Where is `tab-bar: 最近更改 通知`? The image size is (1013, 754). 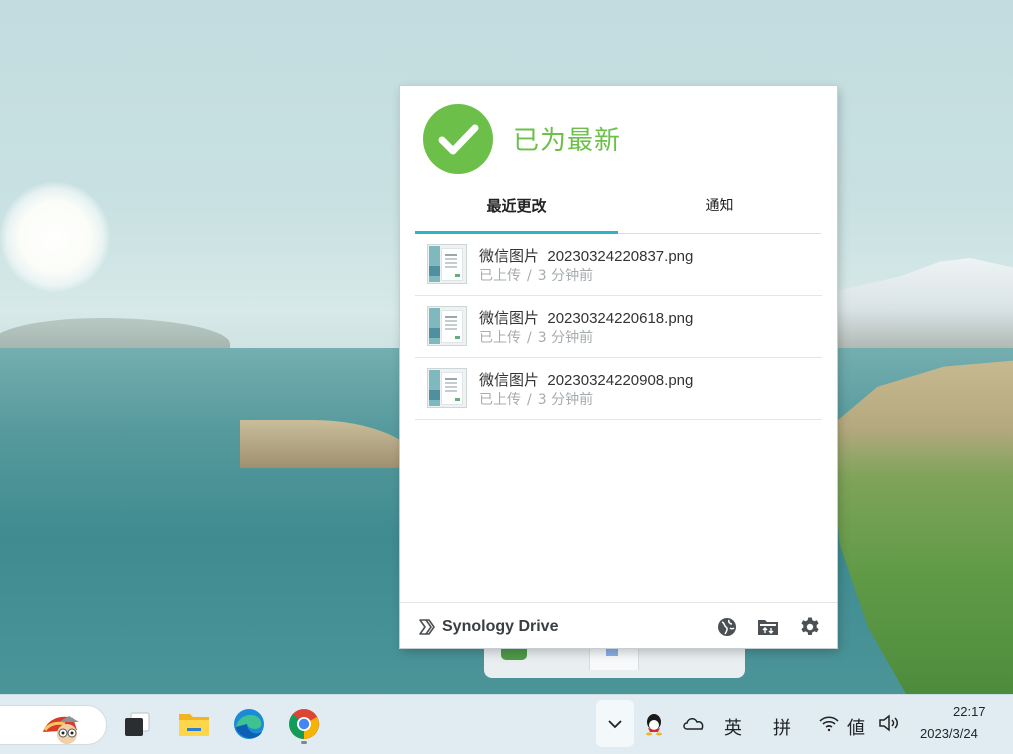
tab-bar: 最近更改 通知 is located at coordinates (618, 213).